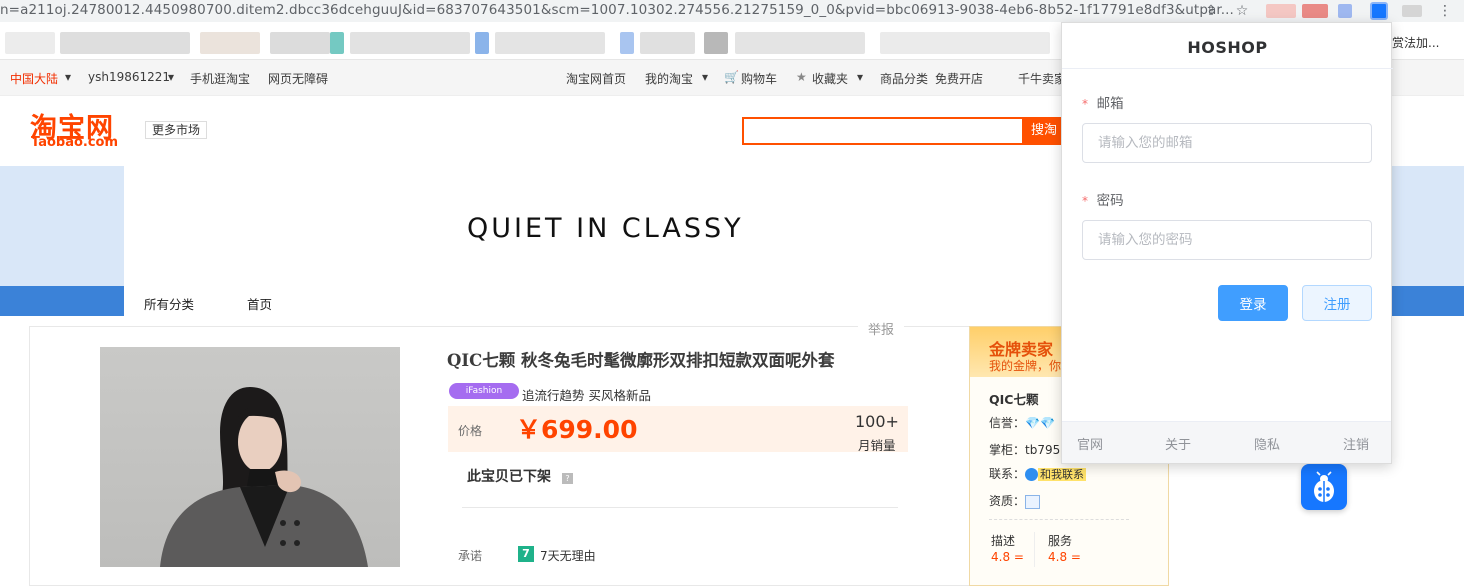 Image resolution: width=1464 pixels, height=586 pixels. What do you see at coordinates (470, 556) in the screenshot?
I see `promise-label: 承诺` at bounding box center [470, 556].